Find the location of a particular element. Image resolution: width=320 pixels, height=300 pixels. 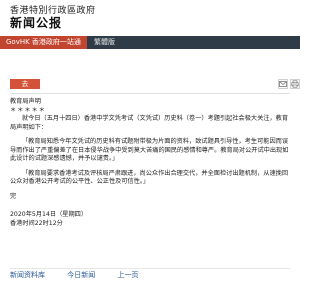

footer-links: 新闻资料库 今日新闻 上一页 is located at coordinates (150, 274).